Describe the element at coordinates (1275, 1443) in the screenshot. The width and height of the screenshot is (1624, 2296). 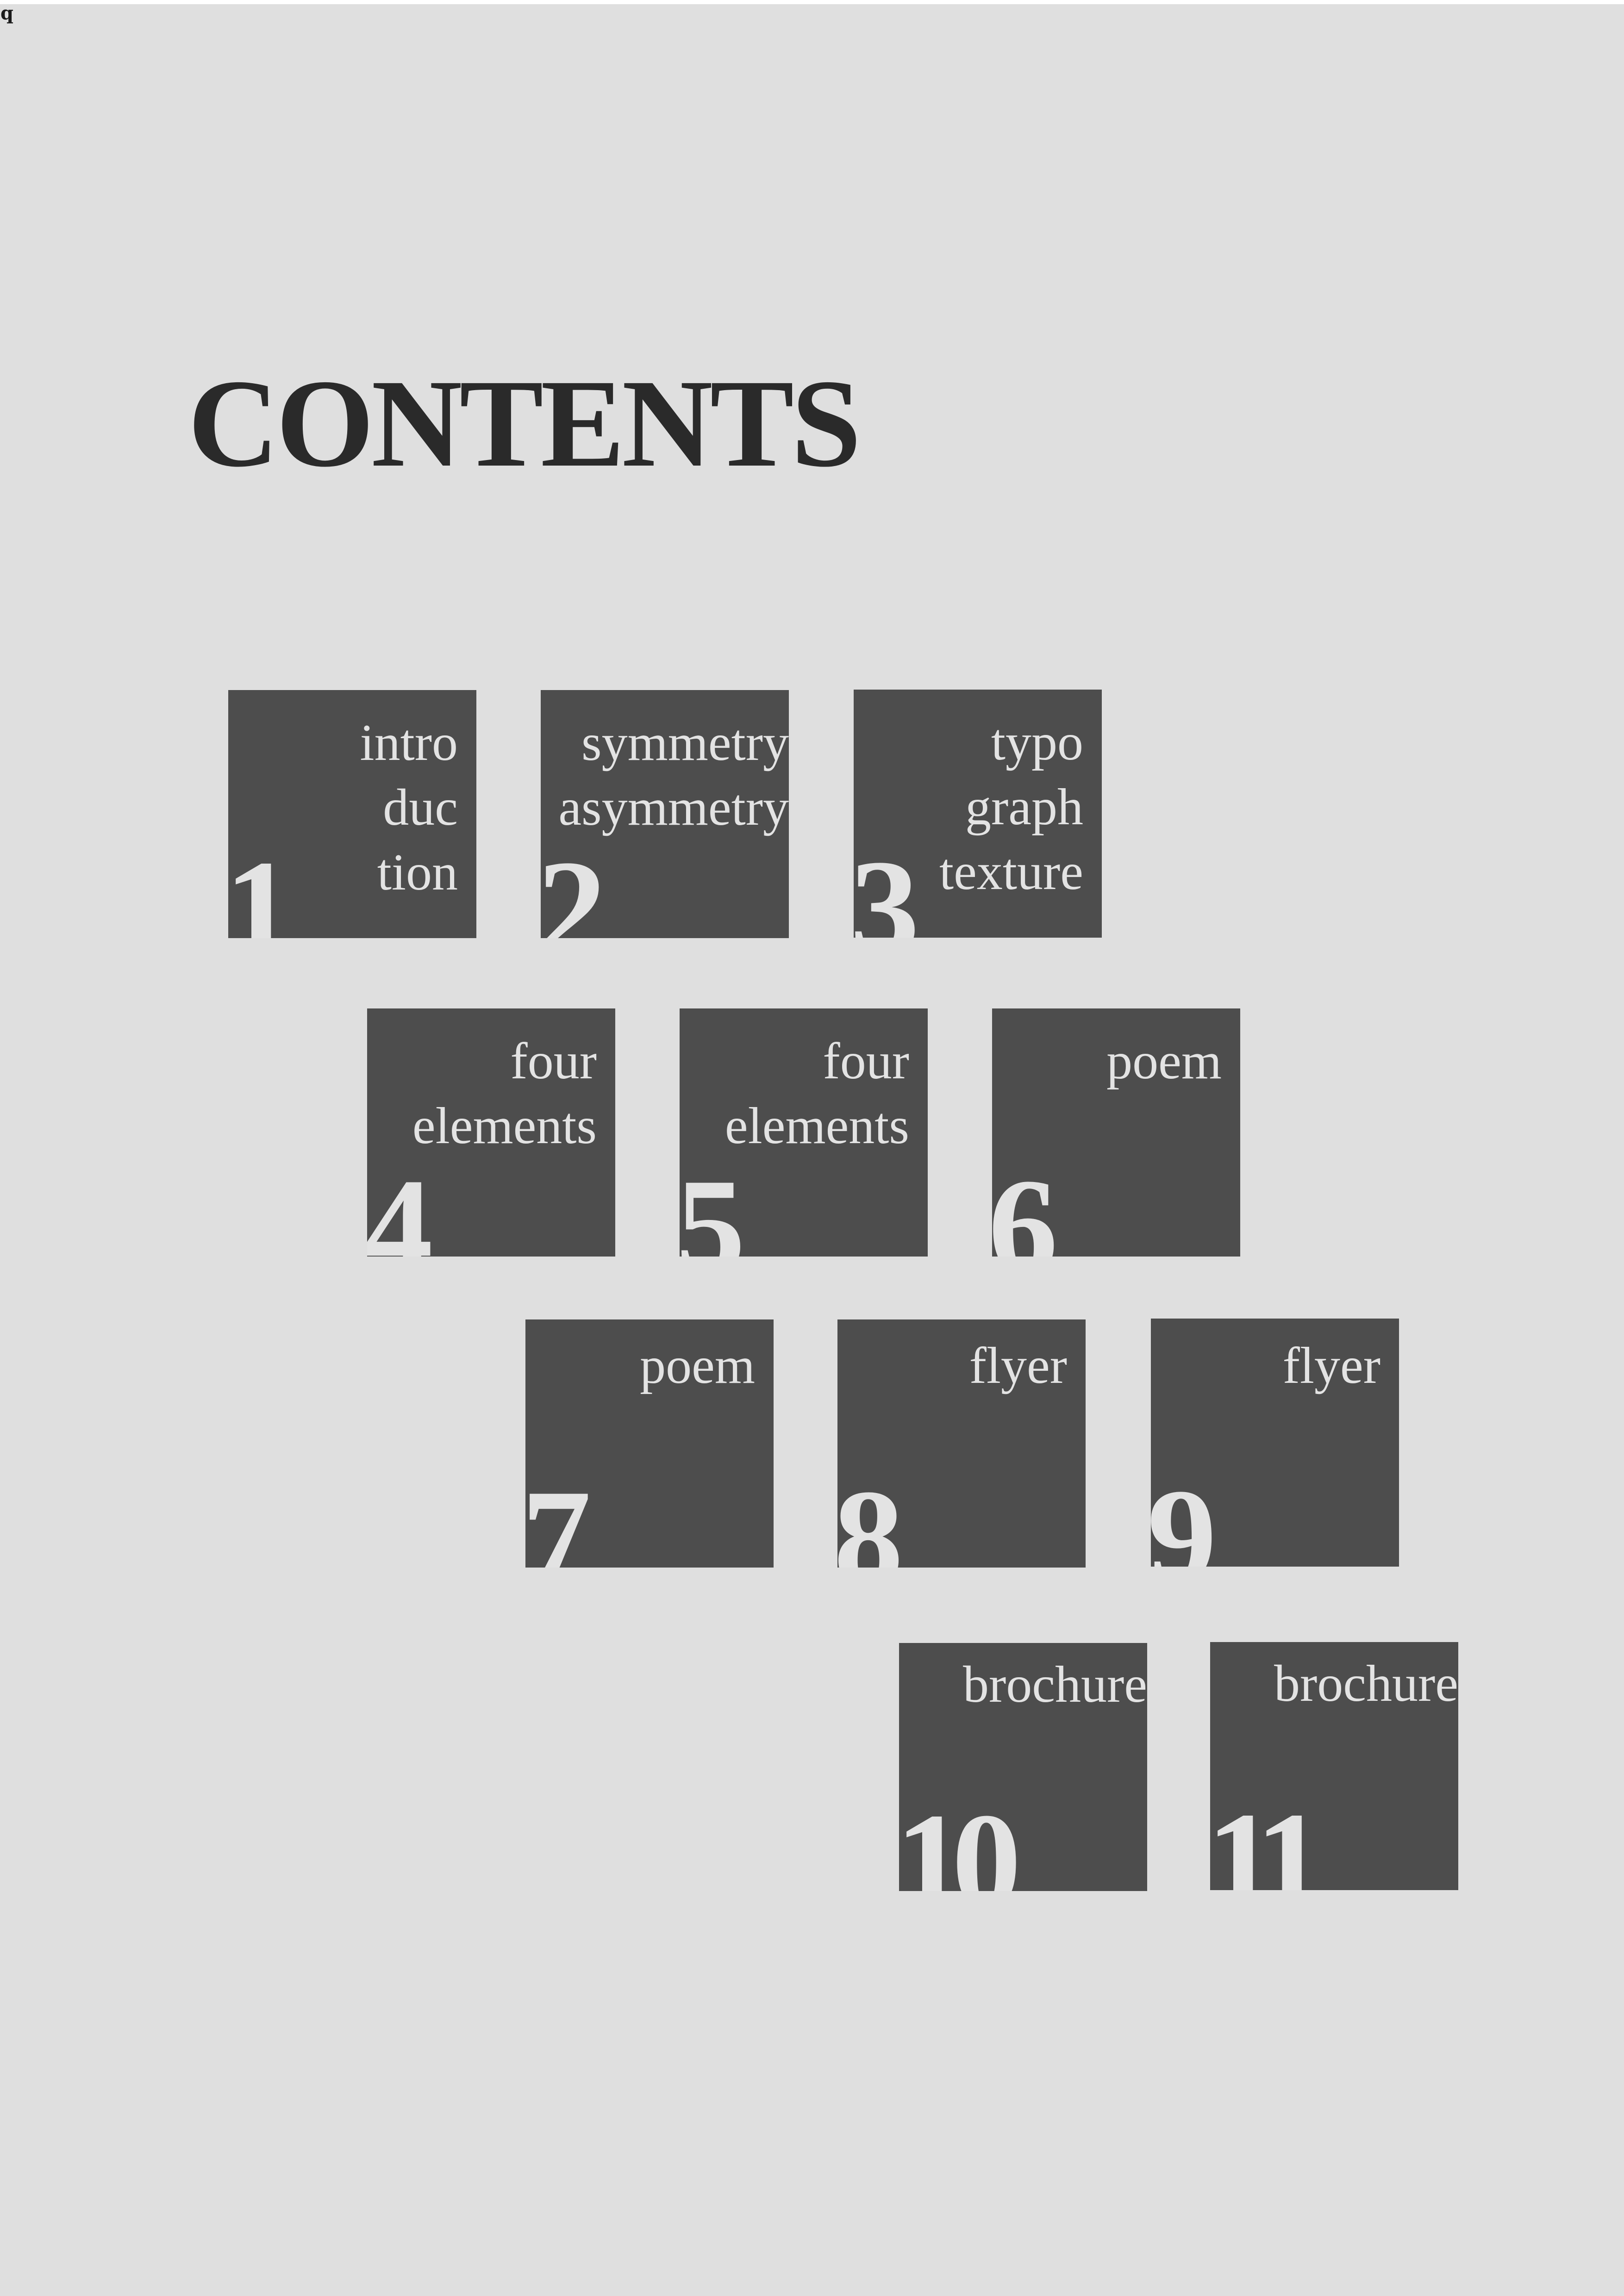
I see `contents-entry-9: 9 flyer` at that location.